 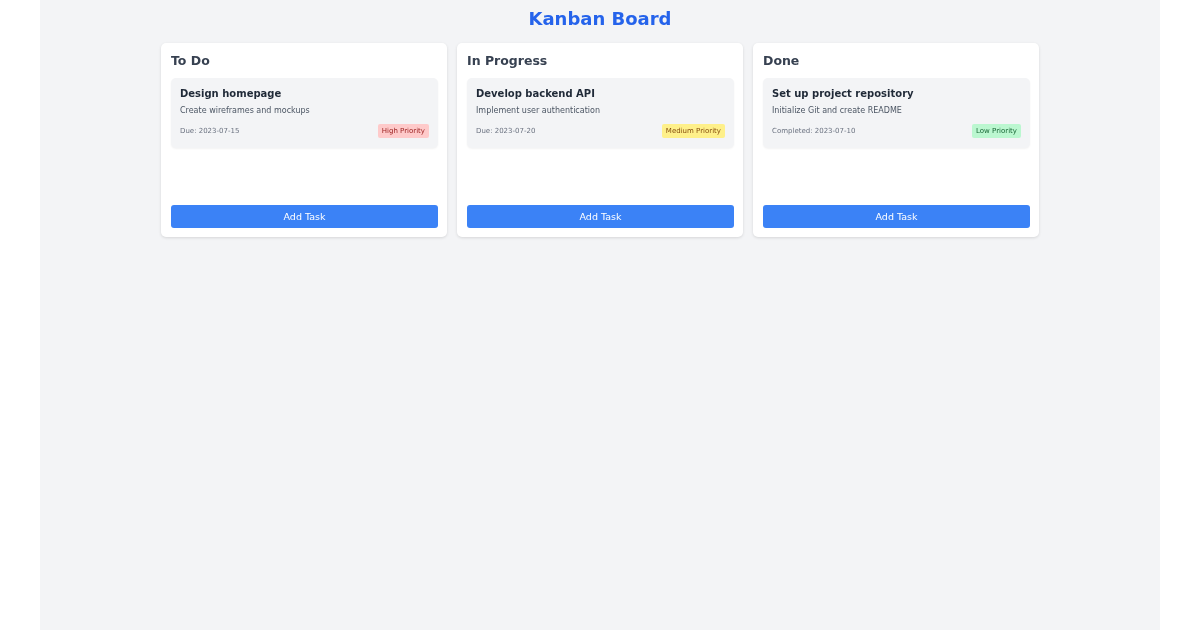 I want to click on task-description: Implement user authentication, so click(x=538, y=110).